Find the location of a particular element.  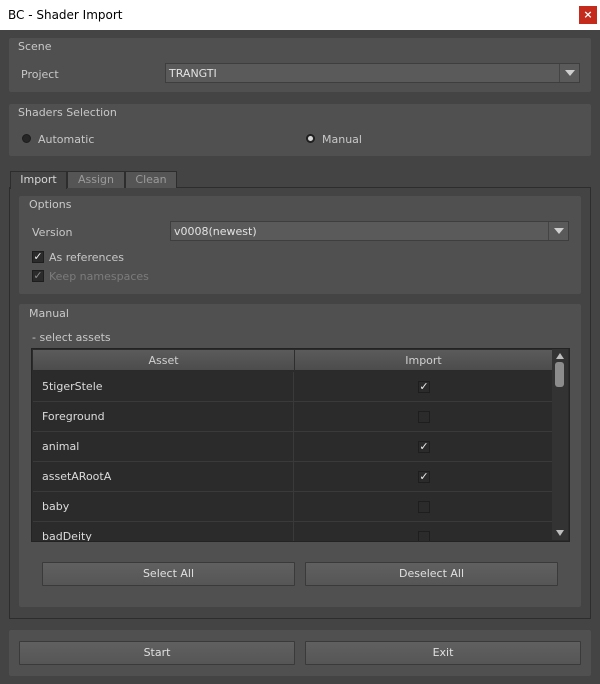

options-header: Options is located at coordinates (50, 204).